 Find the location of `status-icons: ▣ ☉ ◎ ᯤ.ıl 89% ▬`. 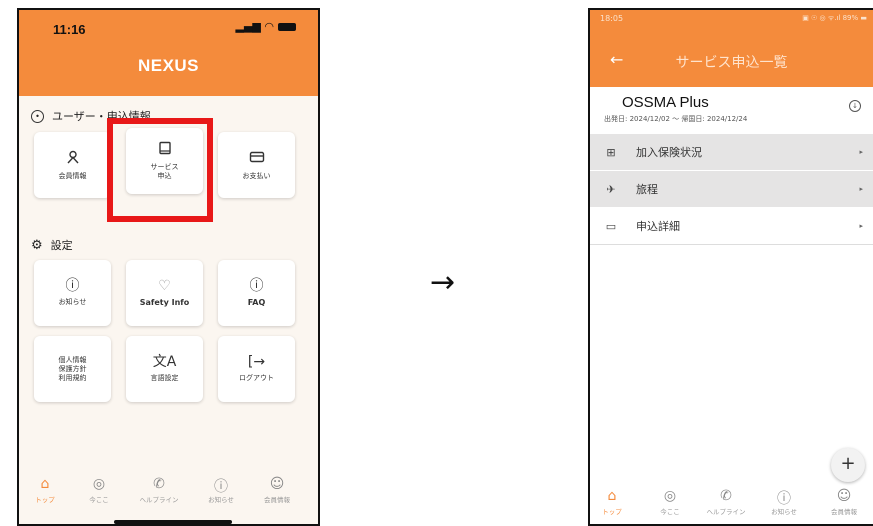

status-icons: ▣ ☉ ◎ ᯤ.ıl 89% ▬ is located at coordinates (834, 18).